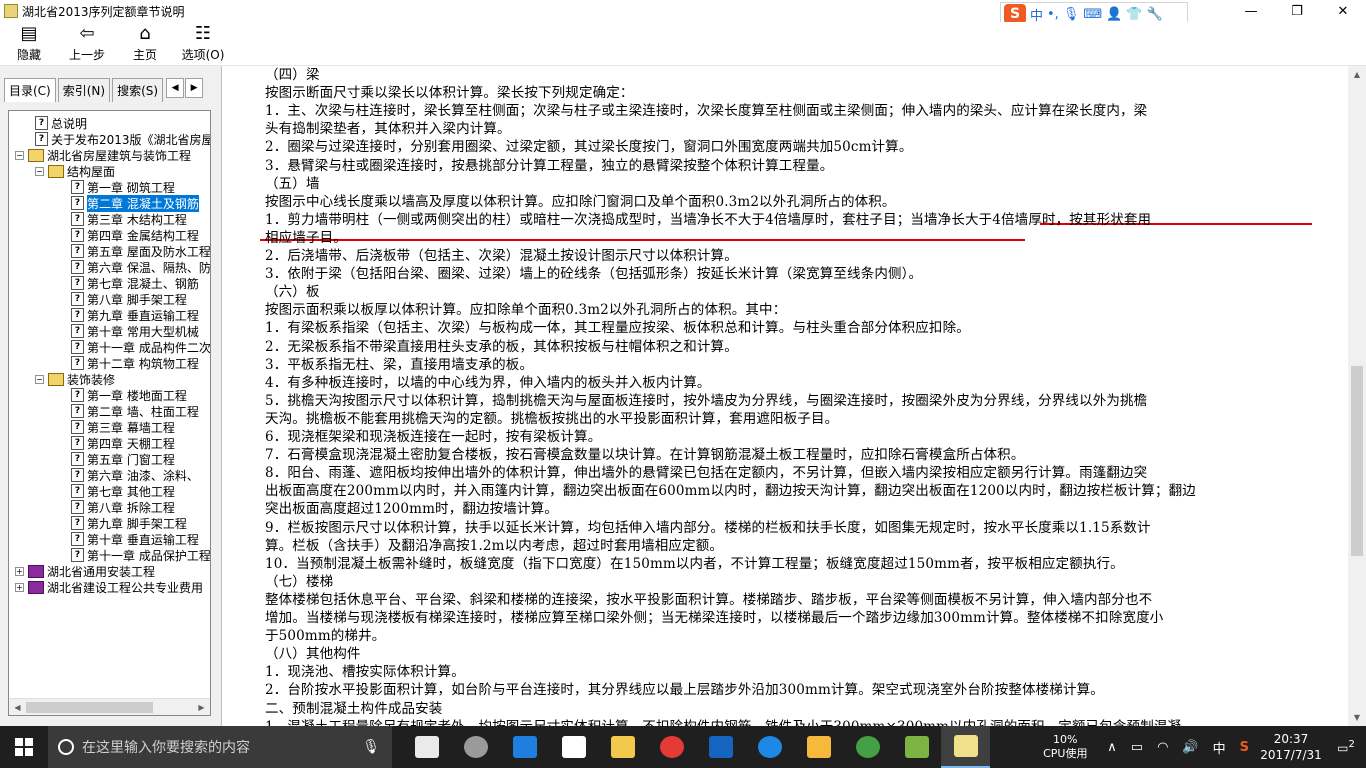 The height and width of the screenshot is (768, 1366). What do you see at coordinates (135, 539) in the screenshot?
I see `tree-item: ? 第十章 垂直运输工程` at bounding box center [135, 539].